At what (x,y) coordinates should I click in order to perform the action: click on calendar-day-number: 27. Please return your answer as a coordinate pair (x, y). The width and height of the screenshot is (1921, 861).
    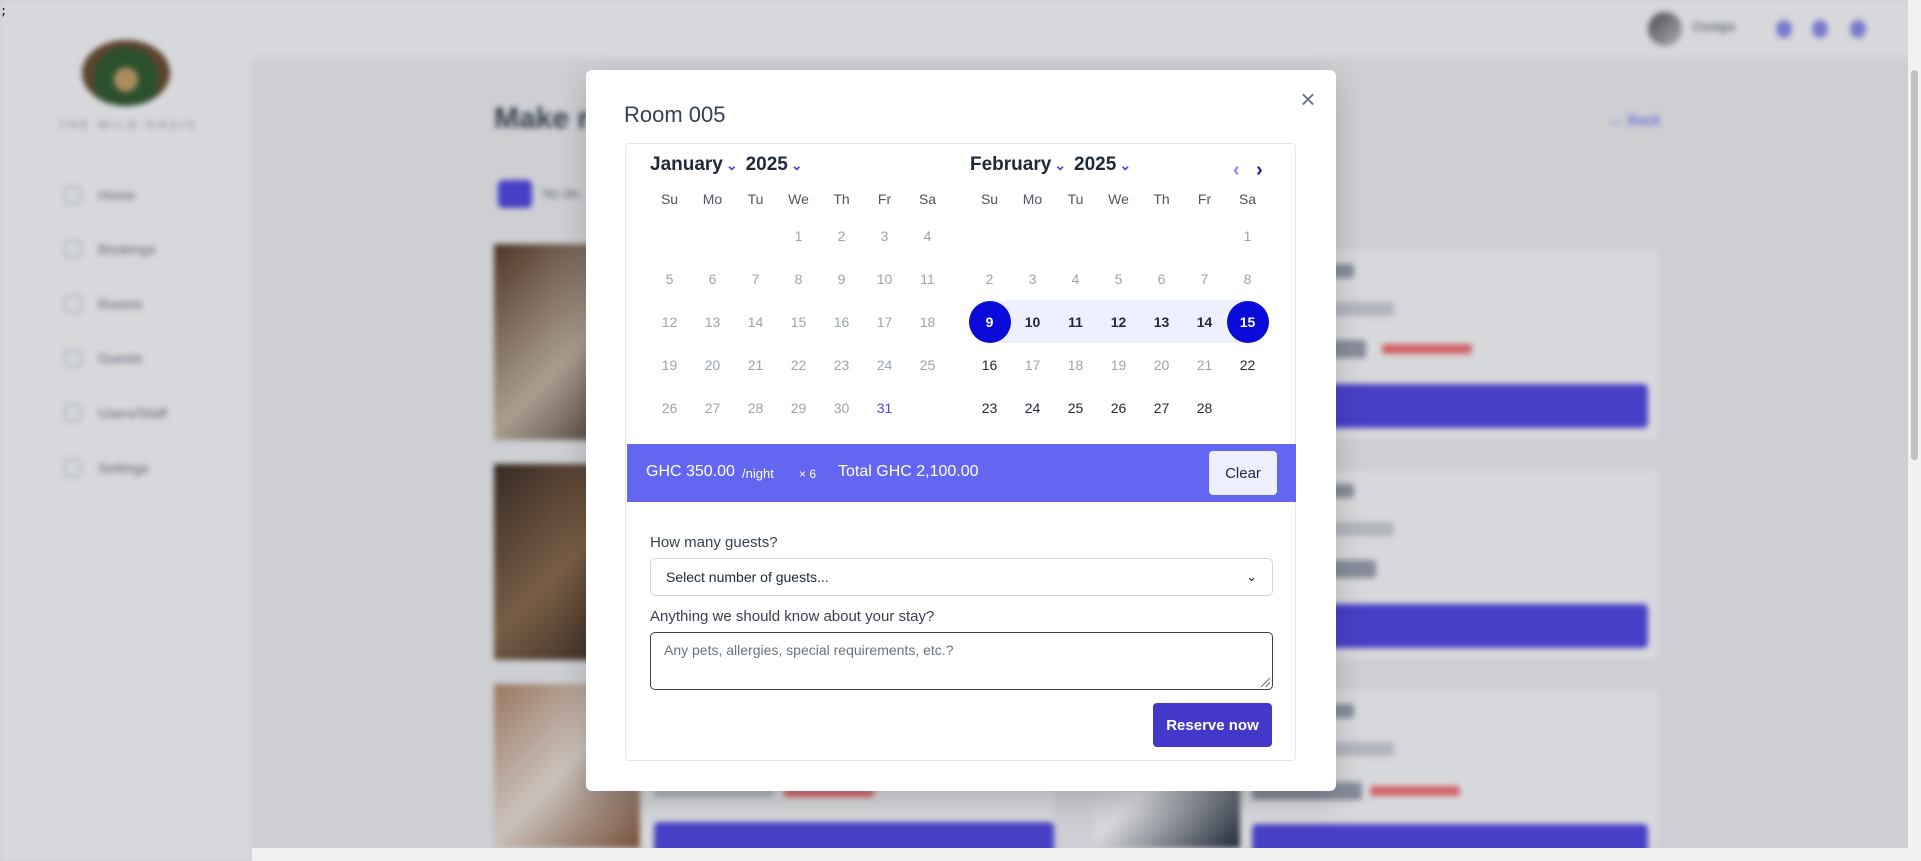
    Looking at the image, I should click on (712, 407).